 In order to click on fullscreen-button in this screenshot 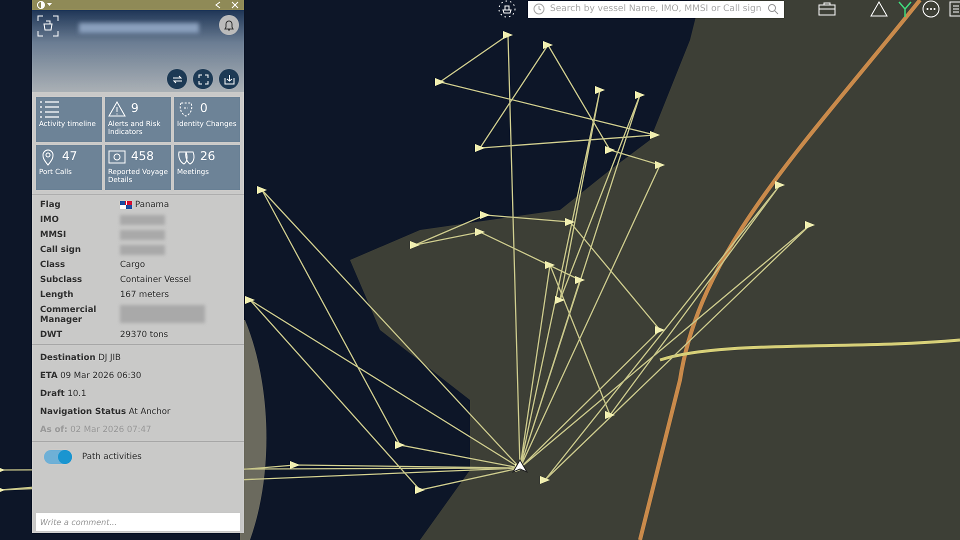, I will do `click(203, 79)`.